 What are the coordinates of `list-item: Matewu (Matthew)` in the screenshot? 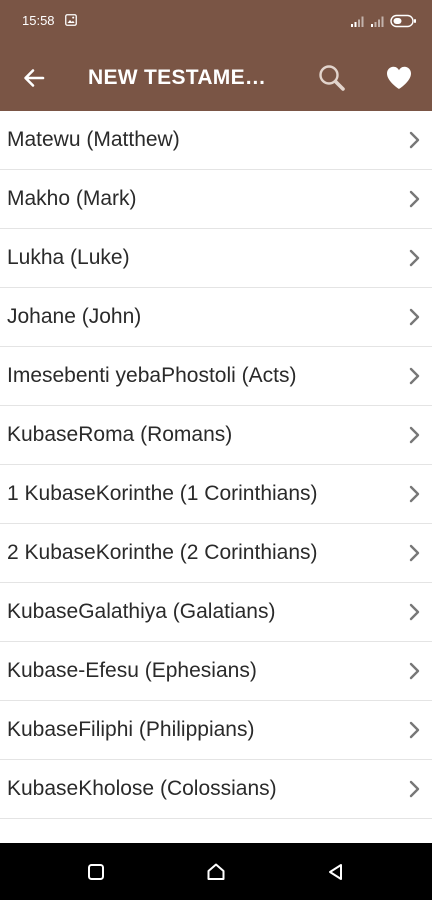 It's located at (216, 140).